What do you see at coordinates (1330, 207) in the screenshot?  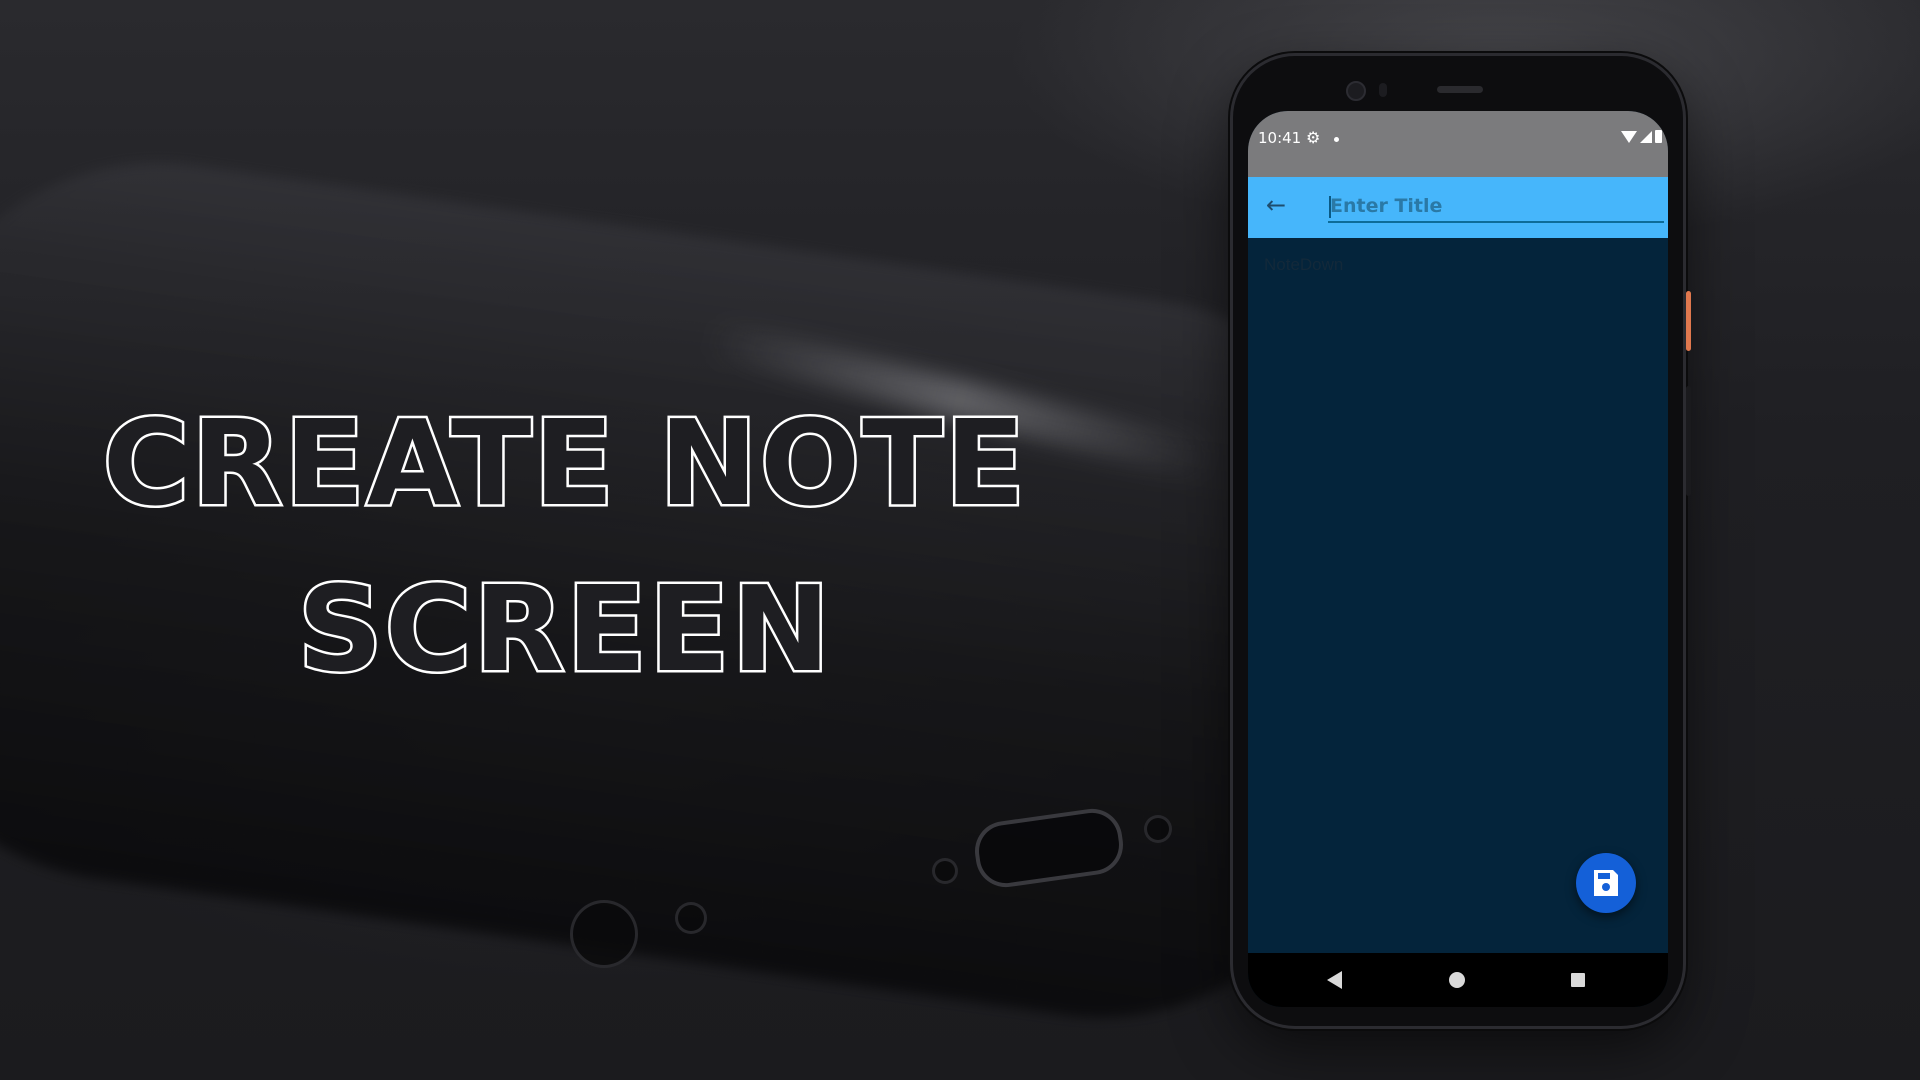 I see `text-cursor` at bounding box center [1330, 207].